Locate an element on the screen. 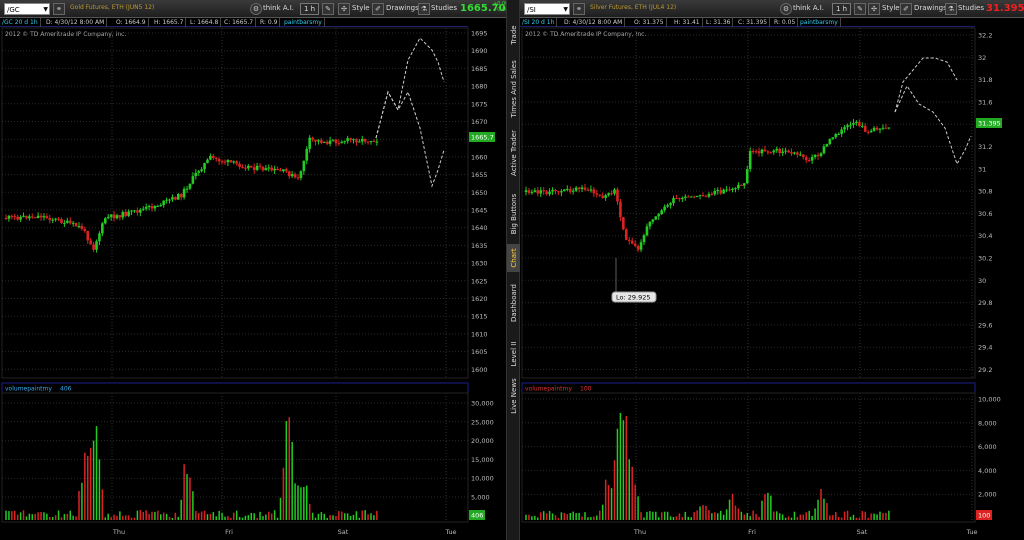 This screenshot has height=540, width=1024. price-axis-label: 1675 is located at coordinates (479, 104).